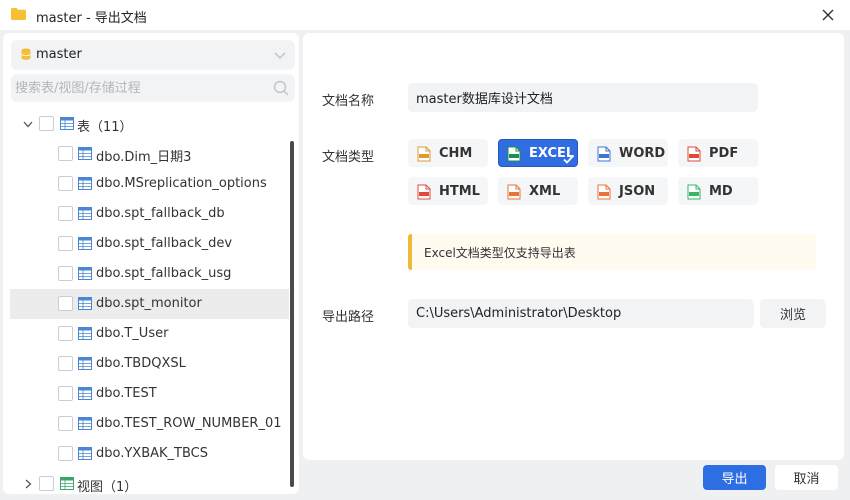  I want to click on table-row: dbo.TEST, so click(149, 394).